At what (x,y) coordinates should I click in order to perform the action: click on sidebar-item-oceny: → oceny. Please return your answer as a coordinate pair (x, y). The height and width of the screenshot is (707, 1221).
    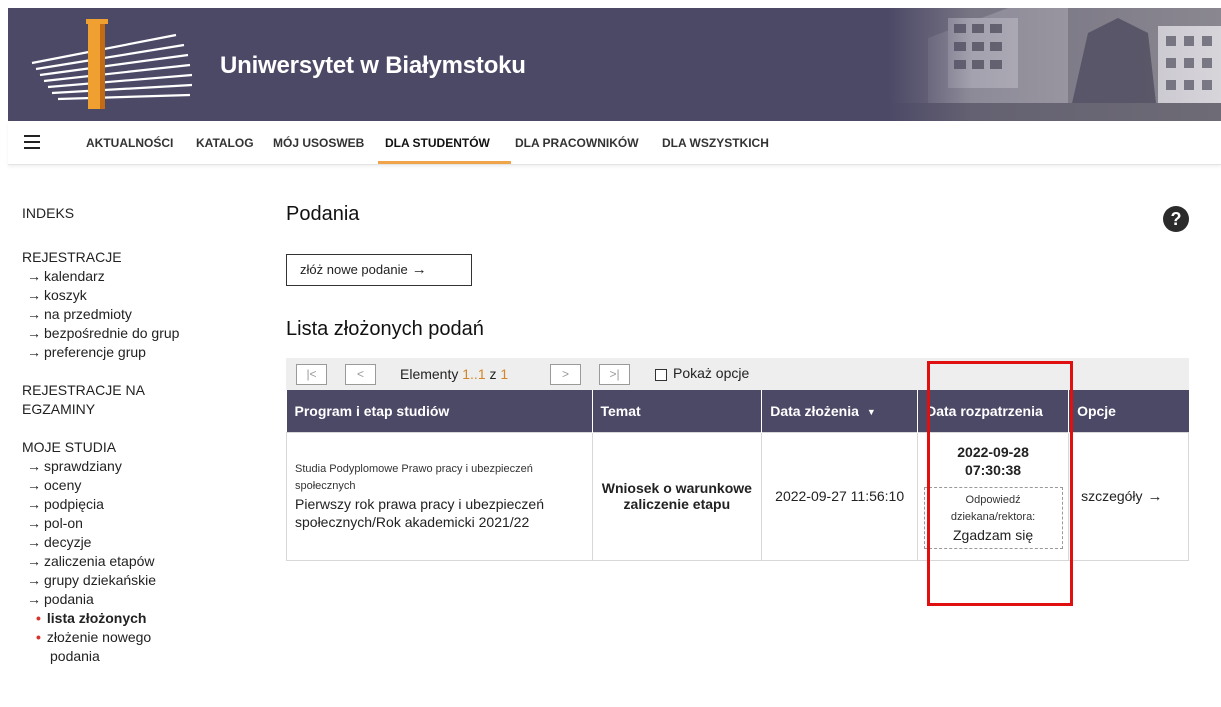
    Looking at the image, I should click on (132, 485).